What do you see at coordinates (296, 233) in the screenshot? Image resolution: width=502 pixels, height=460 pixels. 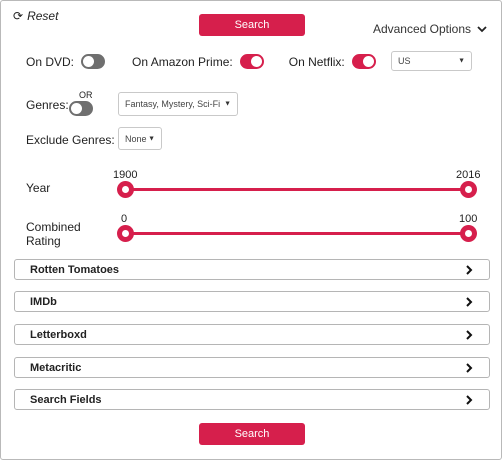 I see `rating-slider-track` at bounding box center [296, 233].